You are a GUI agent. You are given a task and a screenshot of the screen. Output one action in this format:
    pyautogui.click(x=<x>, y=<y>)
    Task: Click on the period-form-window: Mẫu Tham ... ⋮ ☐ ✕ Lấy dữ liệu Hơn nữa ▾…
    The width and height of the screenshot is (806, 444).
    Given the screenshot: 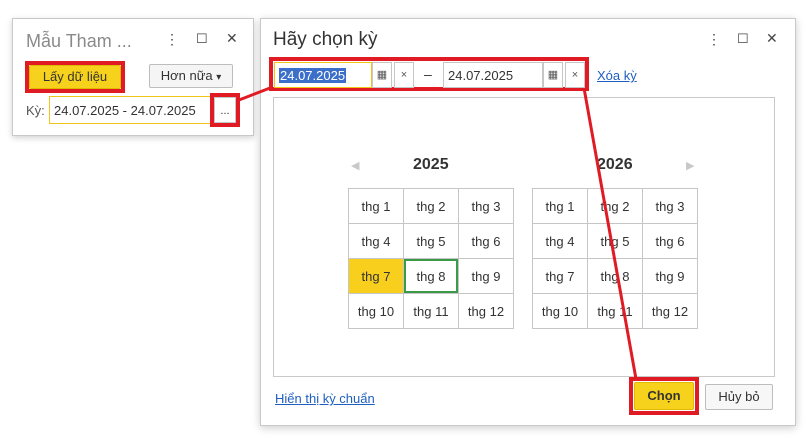 What is the action you would take?
    pyautogui.click(x=133, y=77)
    